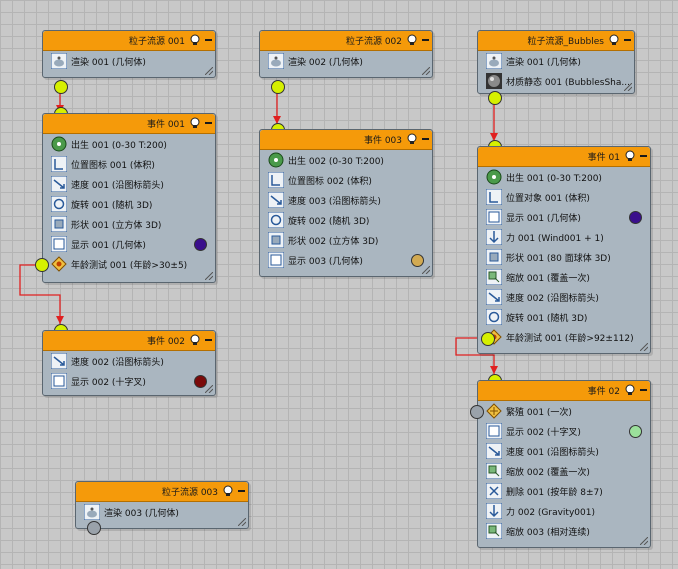 The image size is (678, 569). Describe the element at coordinates (346, 220) in the screenshot. I see `operator-row: 旋转 002 (随机 3D)` at that location.